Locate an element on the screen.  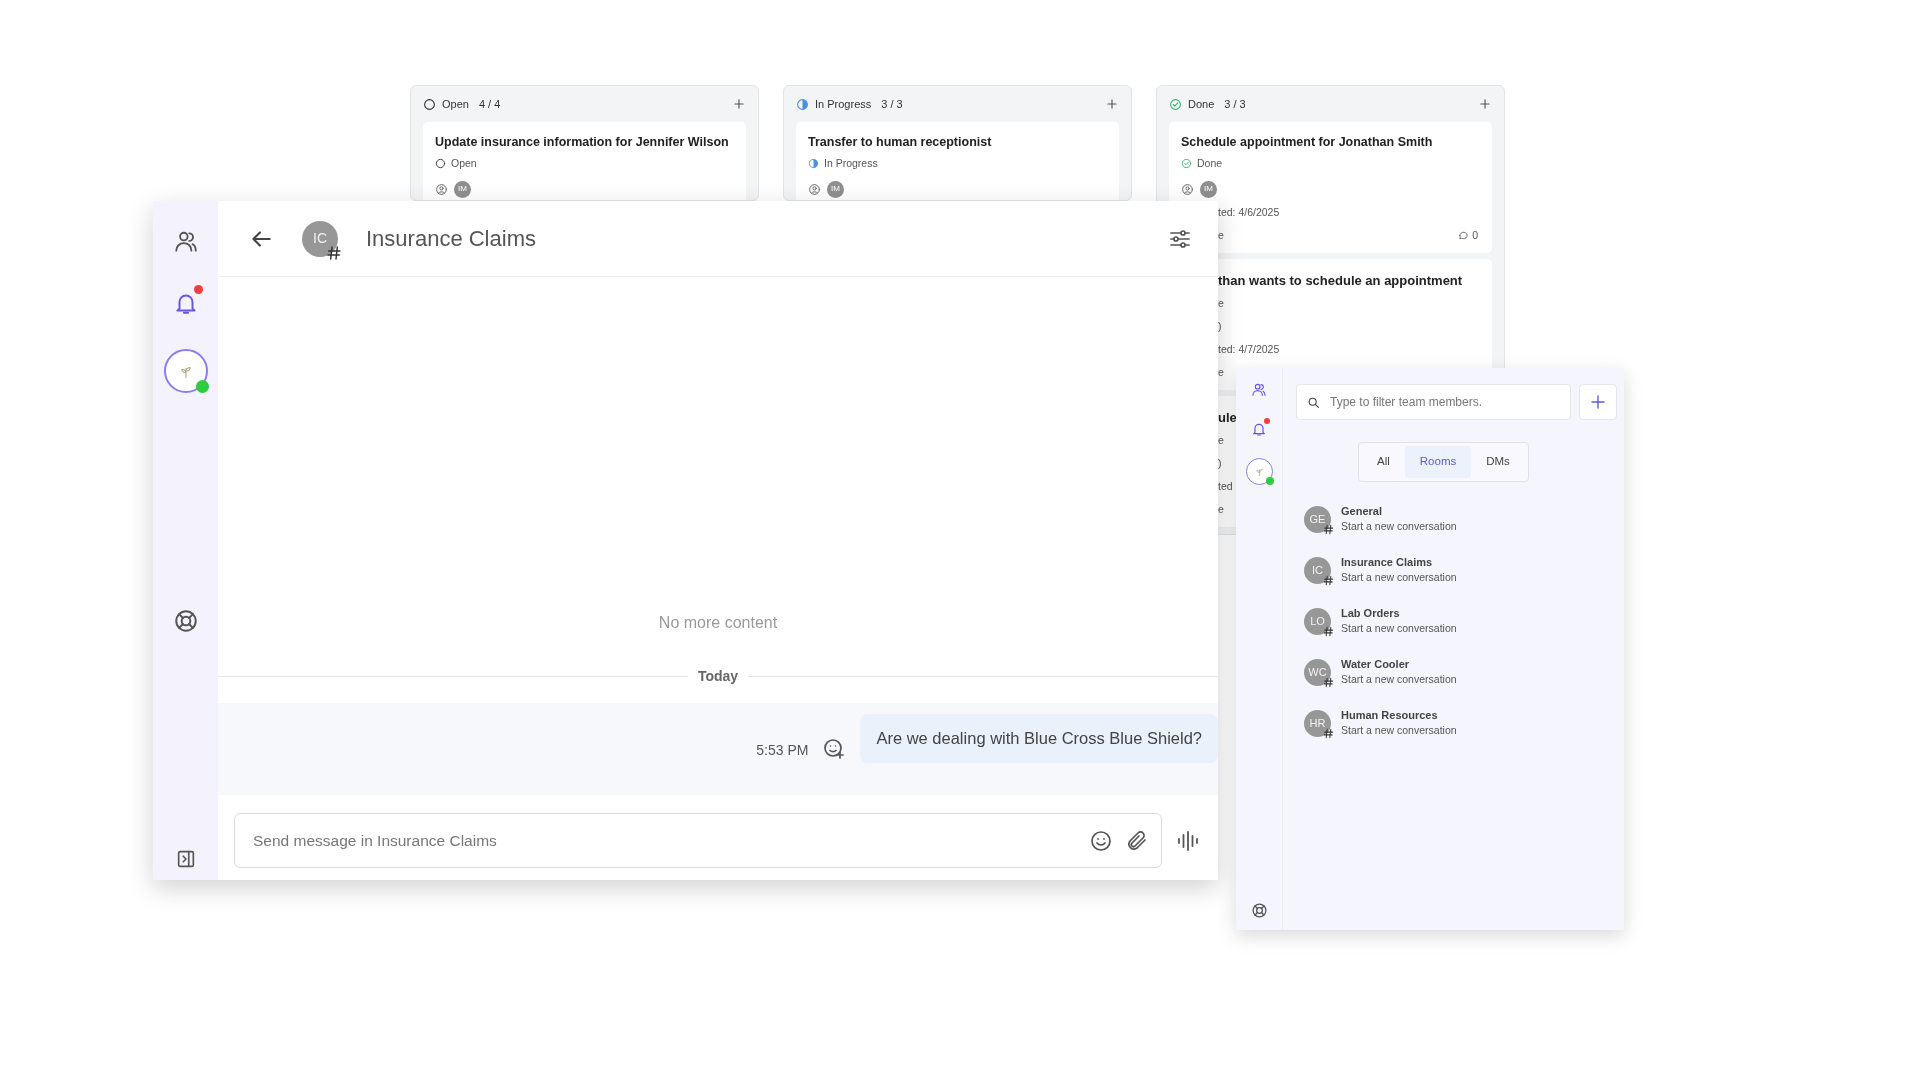
room-item: LO Lab Orders Start a new conversation is located at coordinates (1456, 621).